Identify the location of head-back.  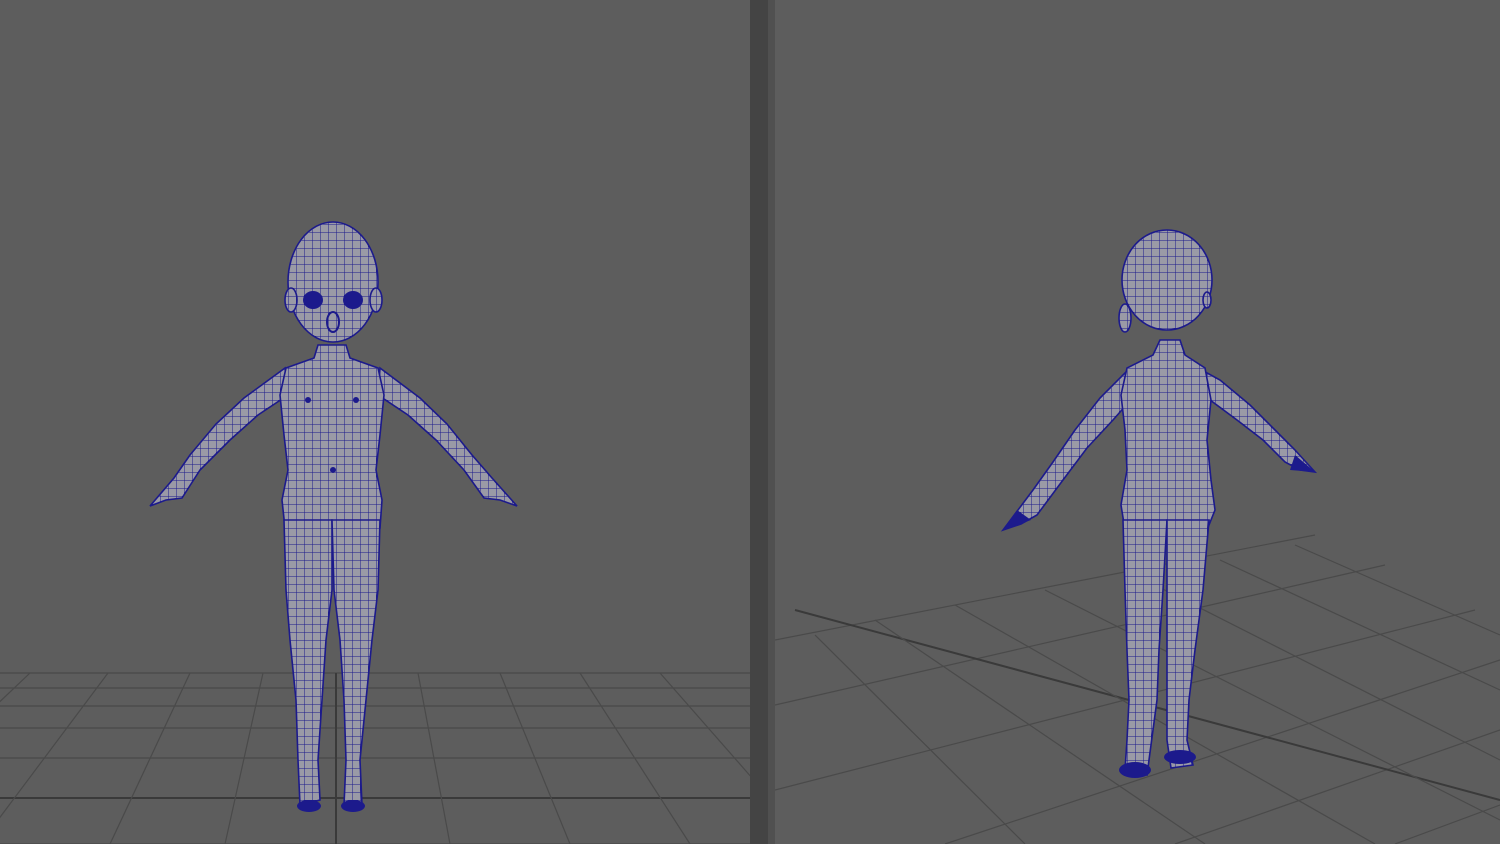
(1167, 280).